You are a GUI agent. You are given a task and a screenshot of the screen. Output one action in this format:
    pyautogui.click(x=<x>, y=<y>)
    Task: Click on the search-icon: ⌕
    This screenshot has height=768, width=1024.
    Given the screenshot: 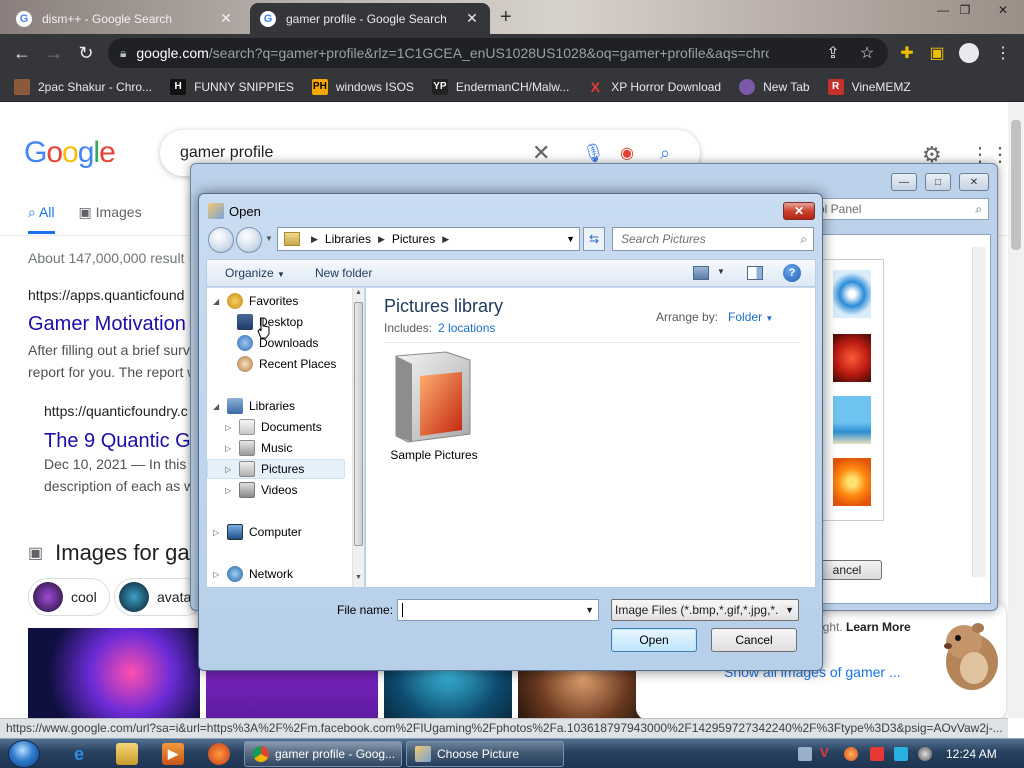 What is the action you would take?
    pyautogui.click(x=665, y=153)
    